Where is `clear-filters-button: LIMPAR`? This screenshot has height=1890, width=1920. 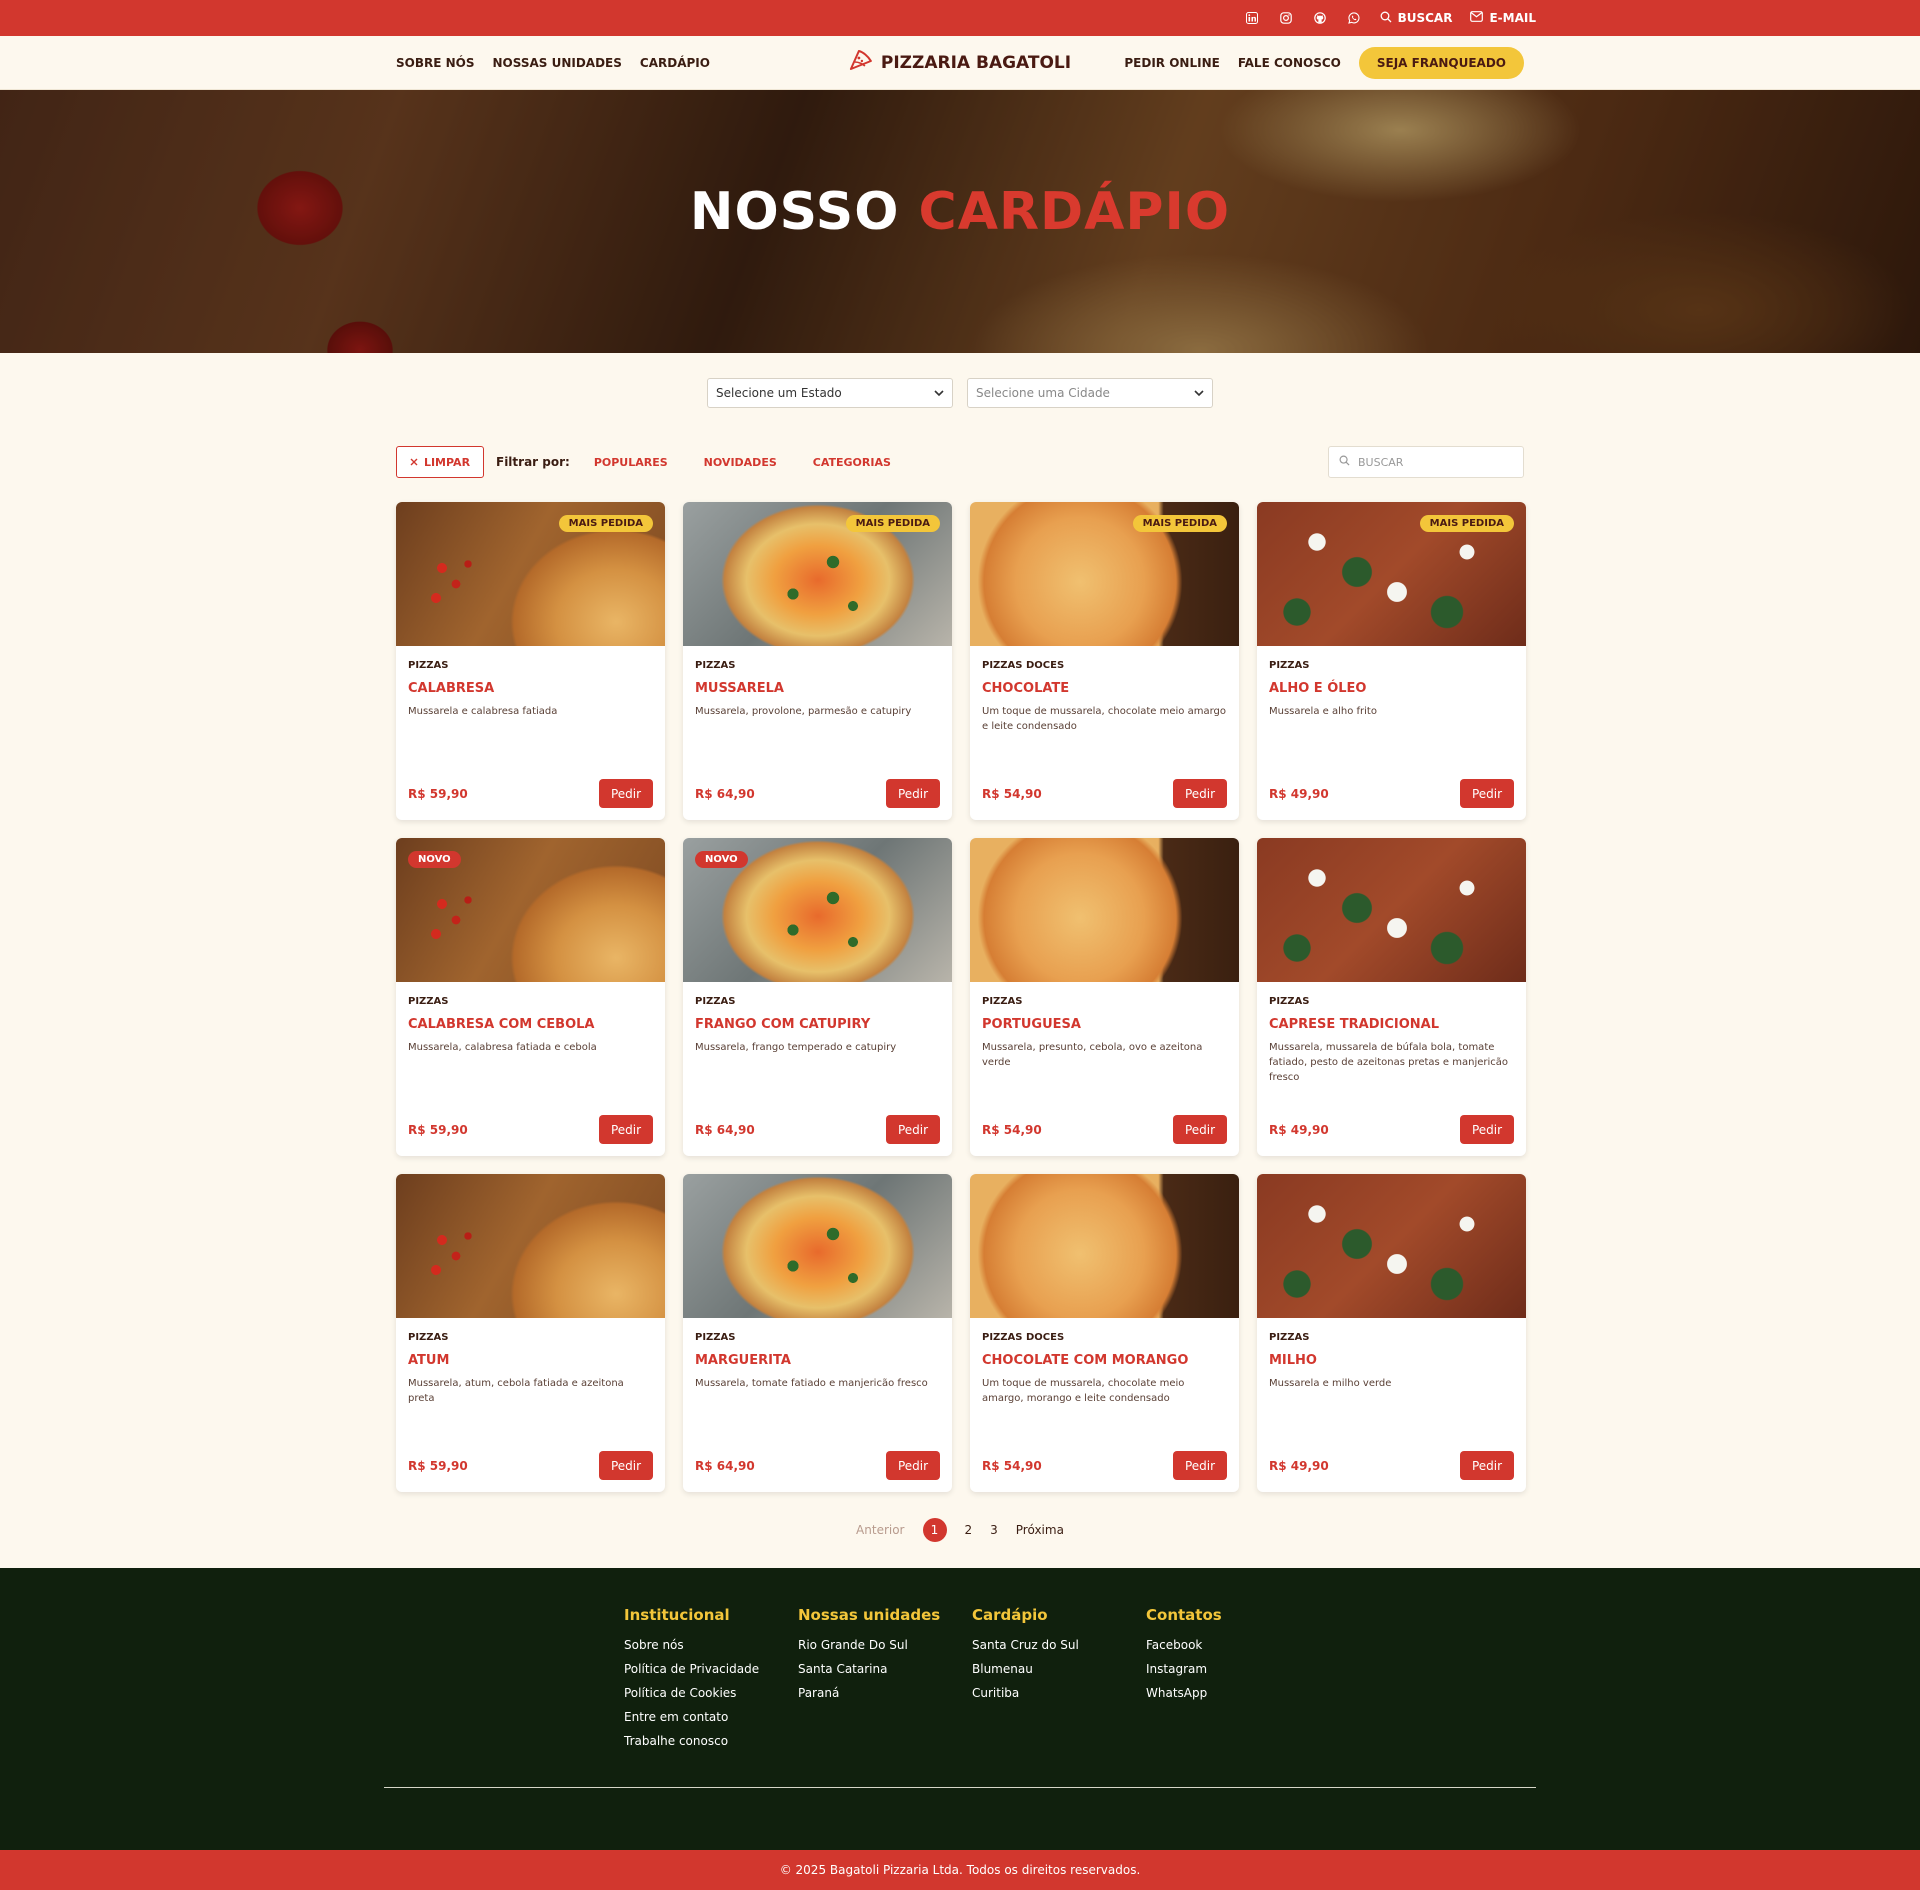
clear-filters-button: LIMPAR is located at coordinates (440, 462).